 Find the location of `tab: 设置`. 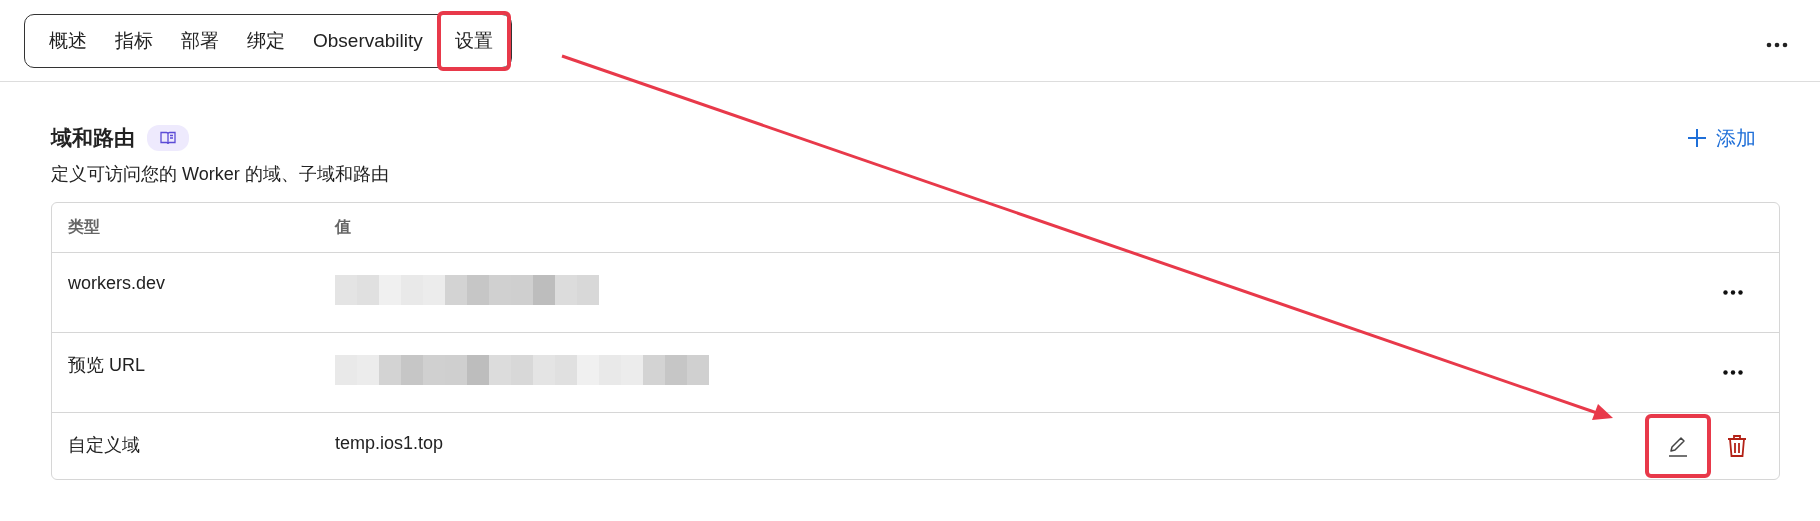

tab: 设置 is located at coordinates (473, 40).